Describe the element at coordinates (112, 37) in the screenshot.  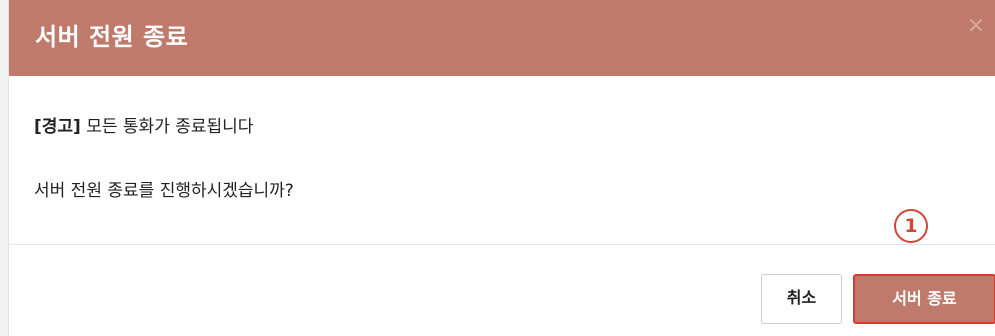
I see `dialog-title: 서버 전원 종료` at that location.